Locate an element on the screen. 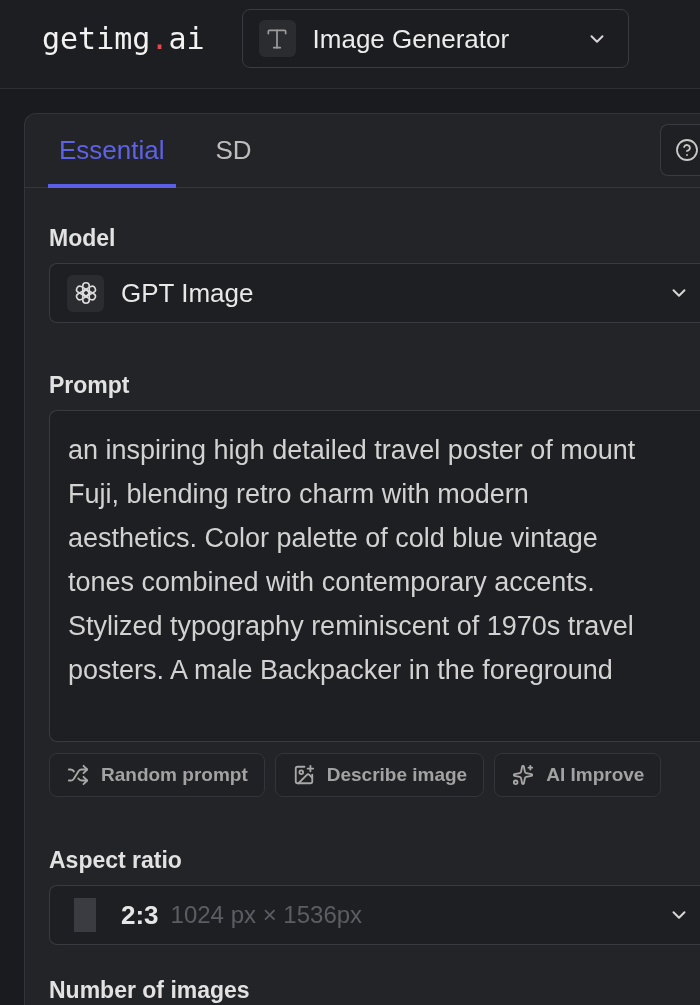 Image resolution: width=700 pixels, height=1005 pixels. sparkles-icon is located at coordinates (523, 775).